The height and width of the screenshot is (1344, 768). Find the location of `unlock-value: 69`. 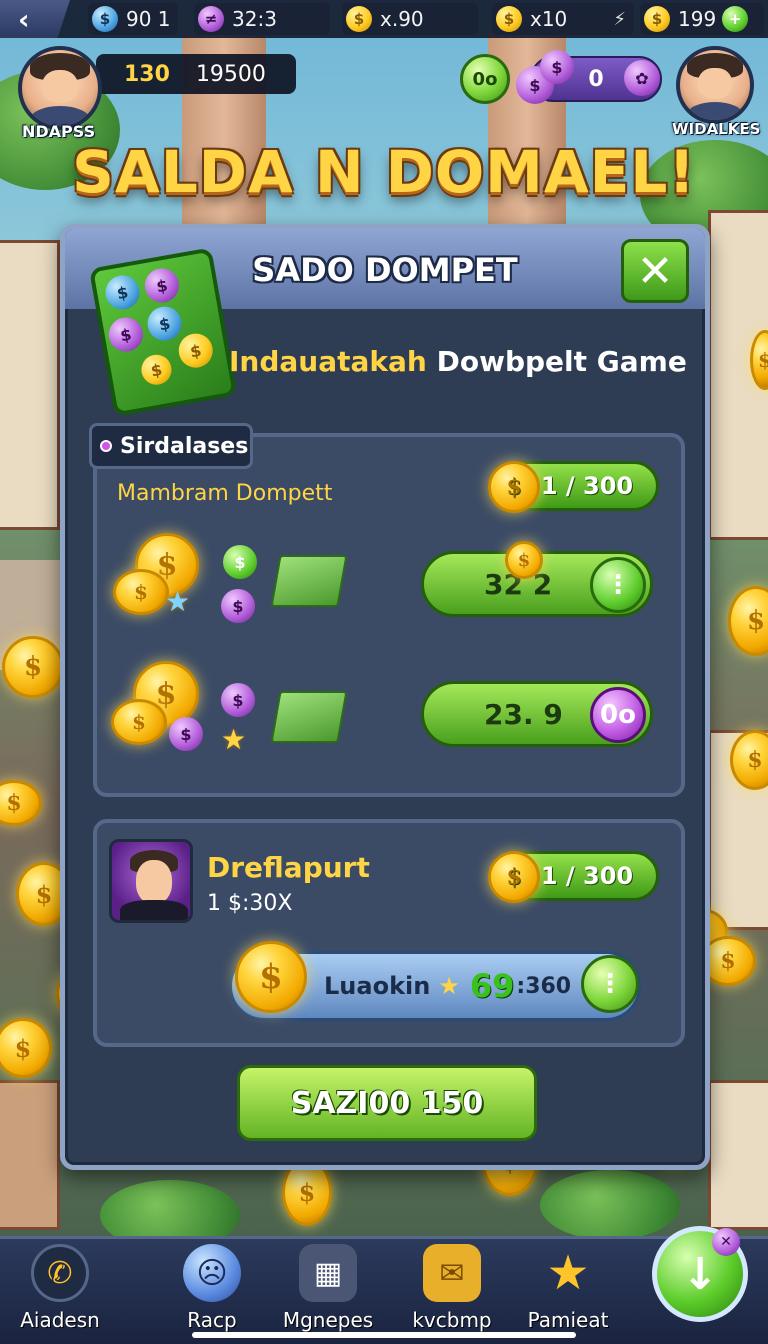

unlock-value: 69 is located at coordinates (492, 986).